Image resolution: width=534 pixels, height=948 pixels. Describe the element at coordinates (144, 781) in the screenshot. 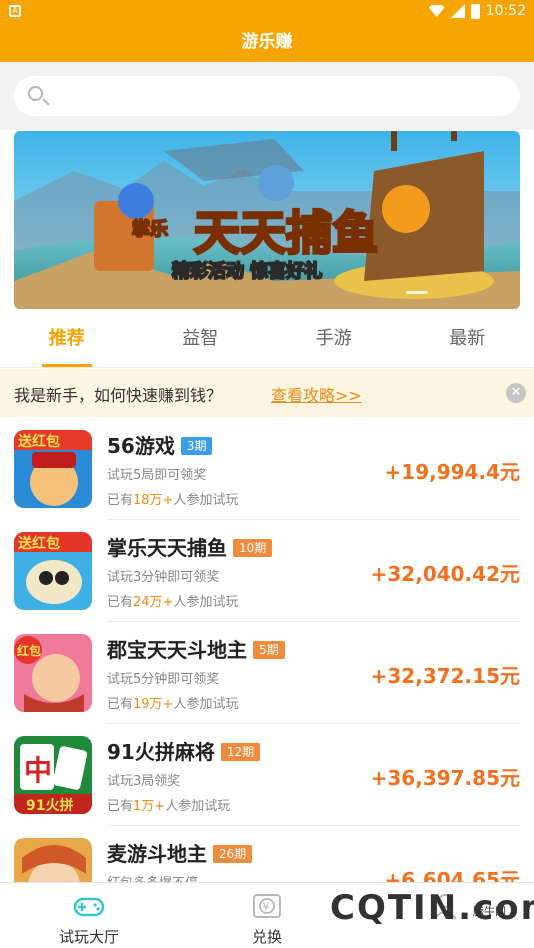

I see `task-desc: 试玩3局领奖` at that location.